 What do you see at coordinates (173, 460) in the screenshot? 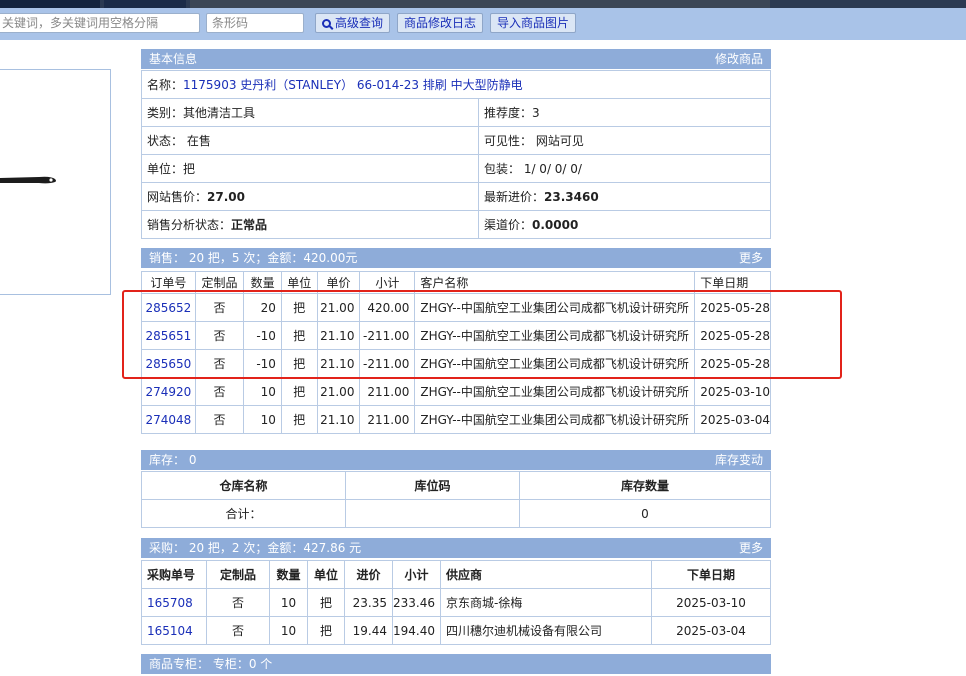
I see `stock-summary: 库存： 0` at bounding box center [173, 460].